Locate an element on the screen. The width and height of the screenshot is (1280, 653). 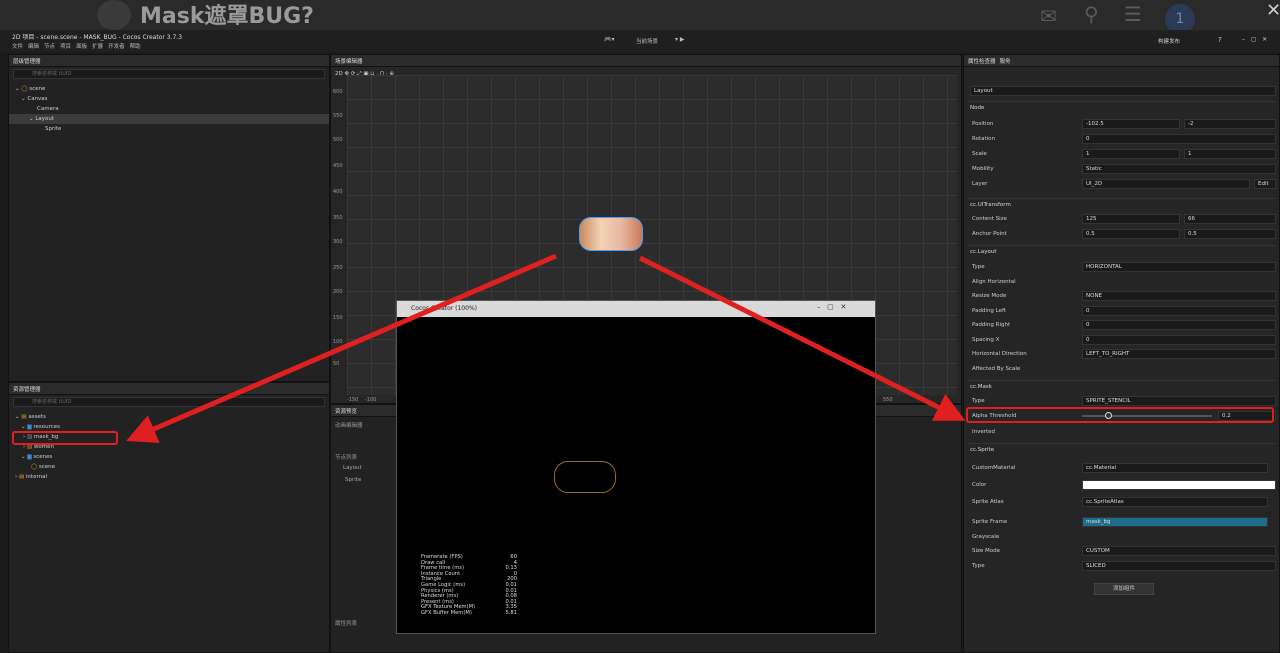
arrow-to-mask-bg is located at coordinates (341, 348).